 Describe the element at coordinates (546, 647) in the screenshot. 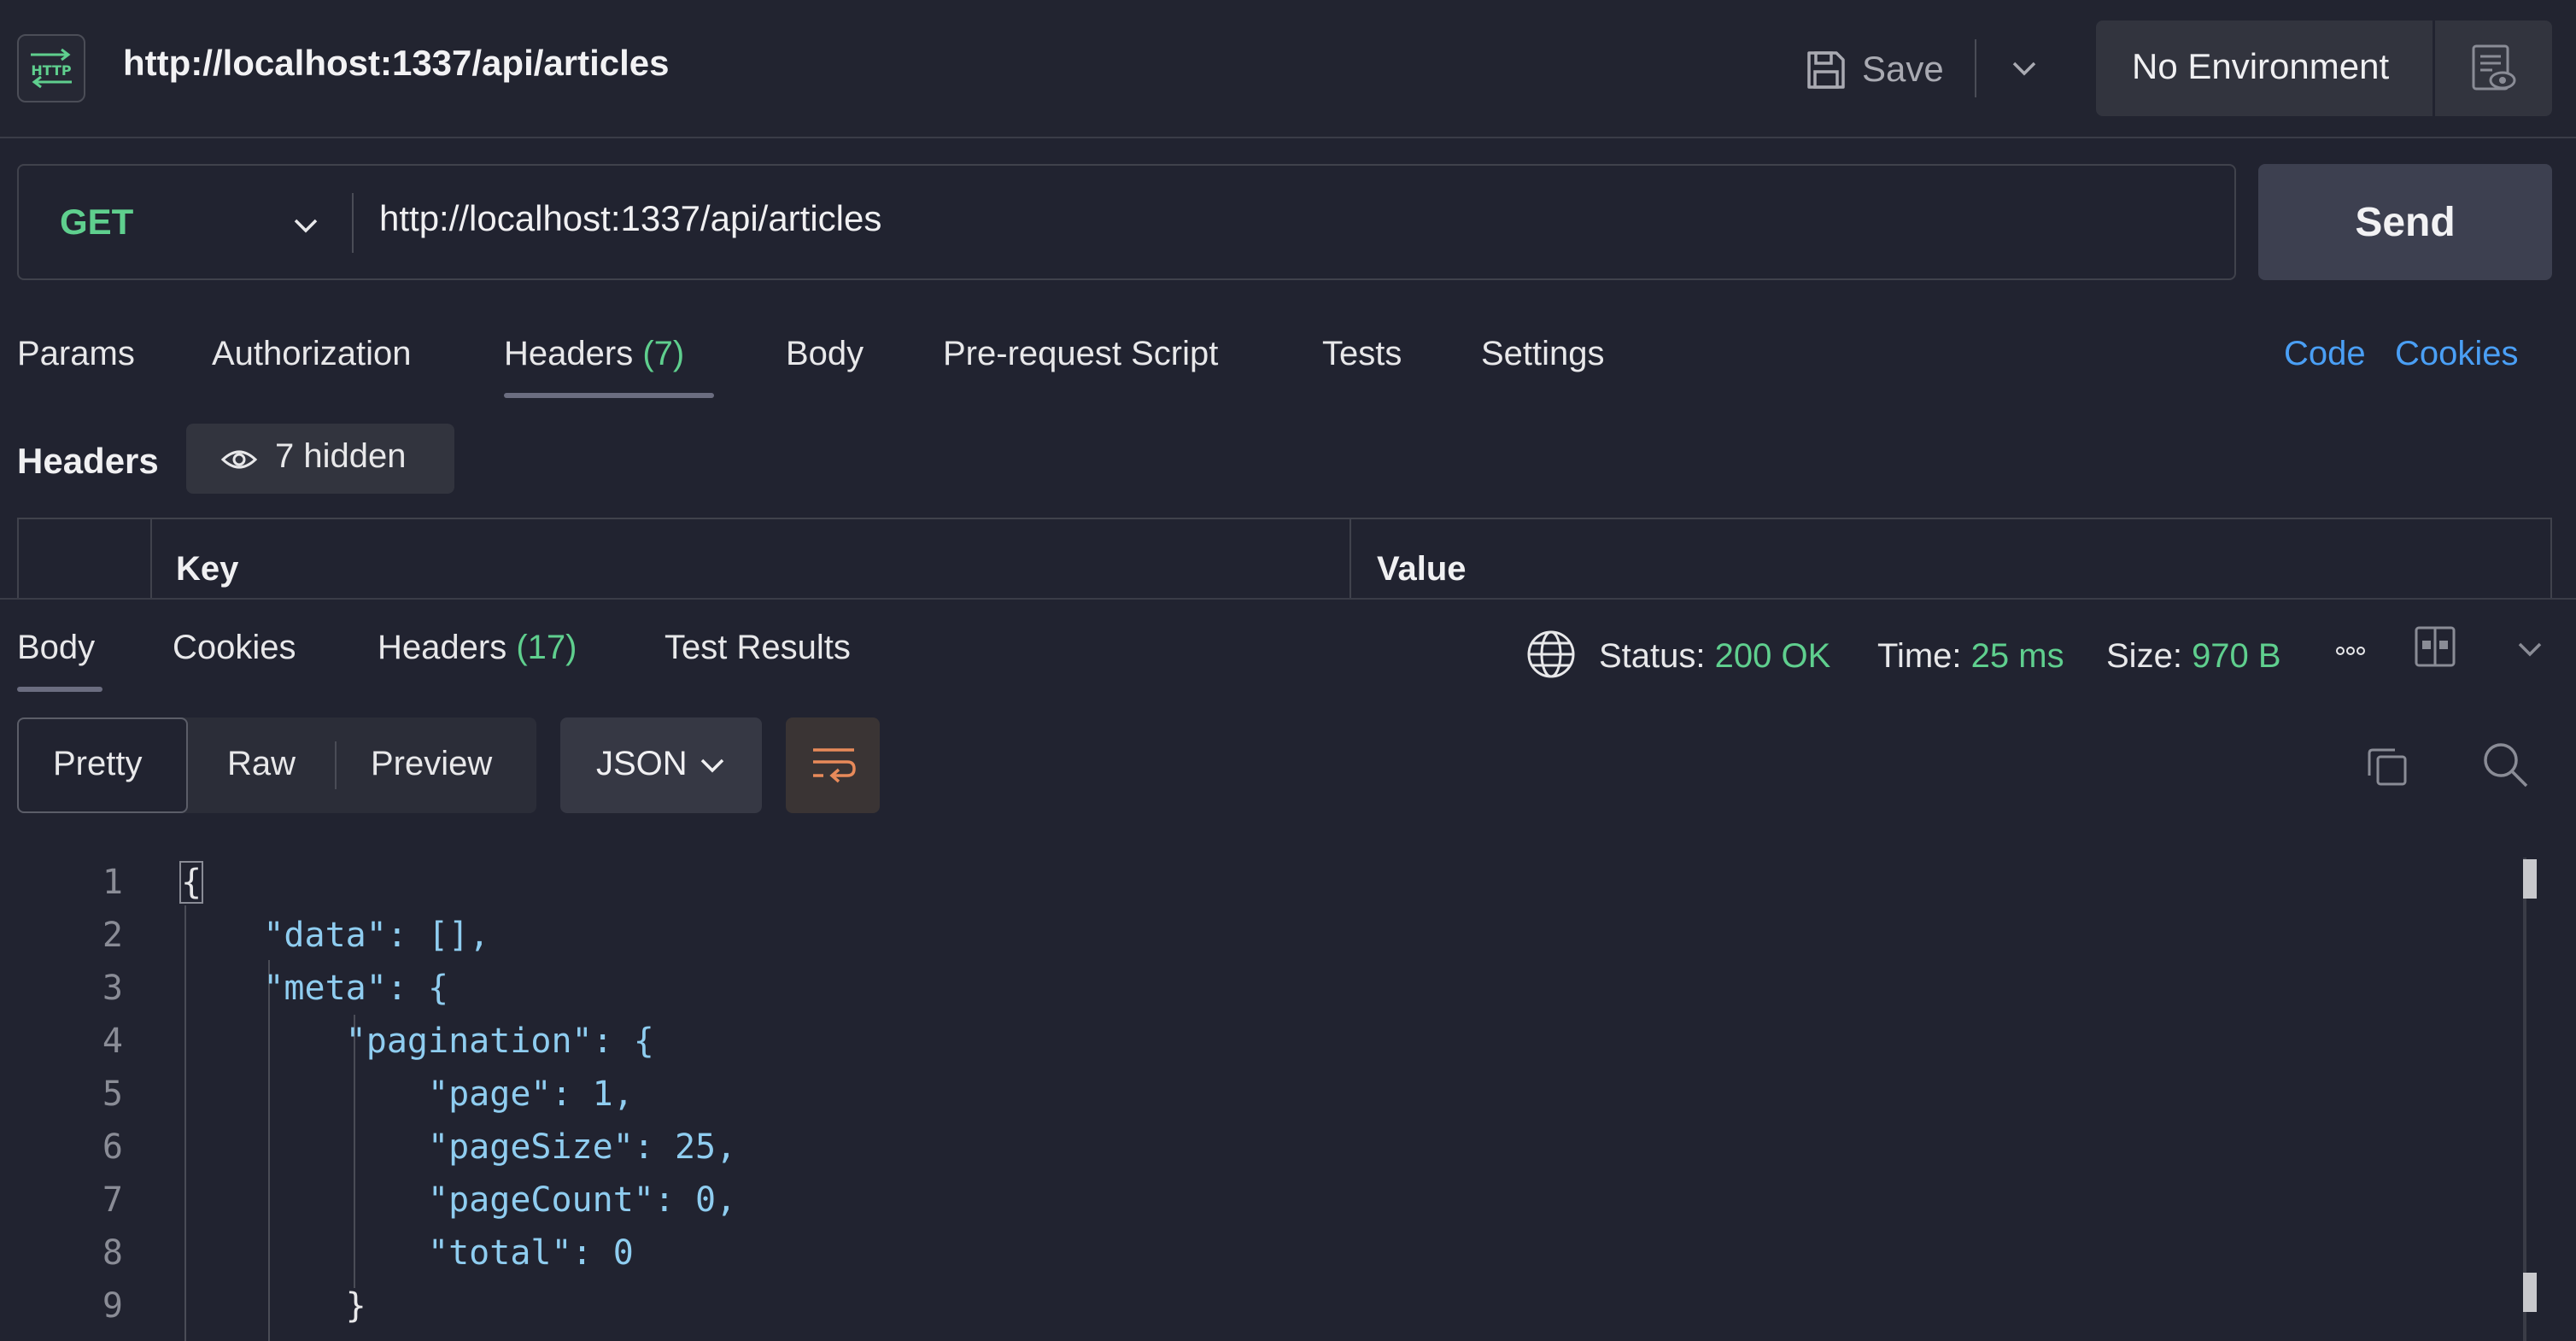

I see `response-headers-count: (17)` at that location.